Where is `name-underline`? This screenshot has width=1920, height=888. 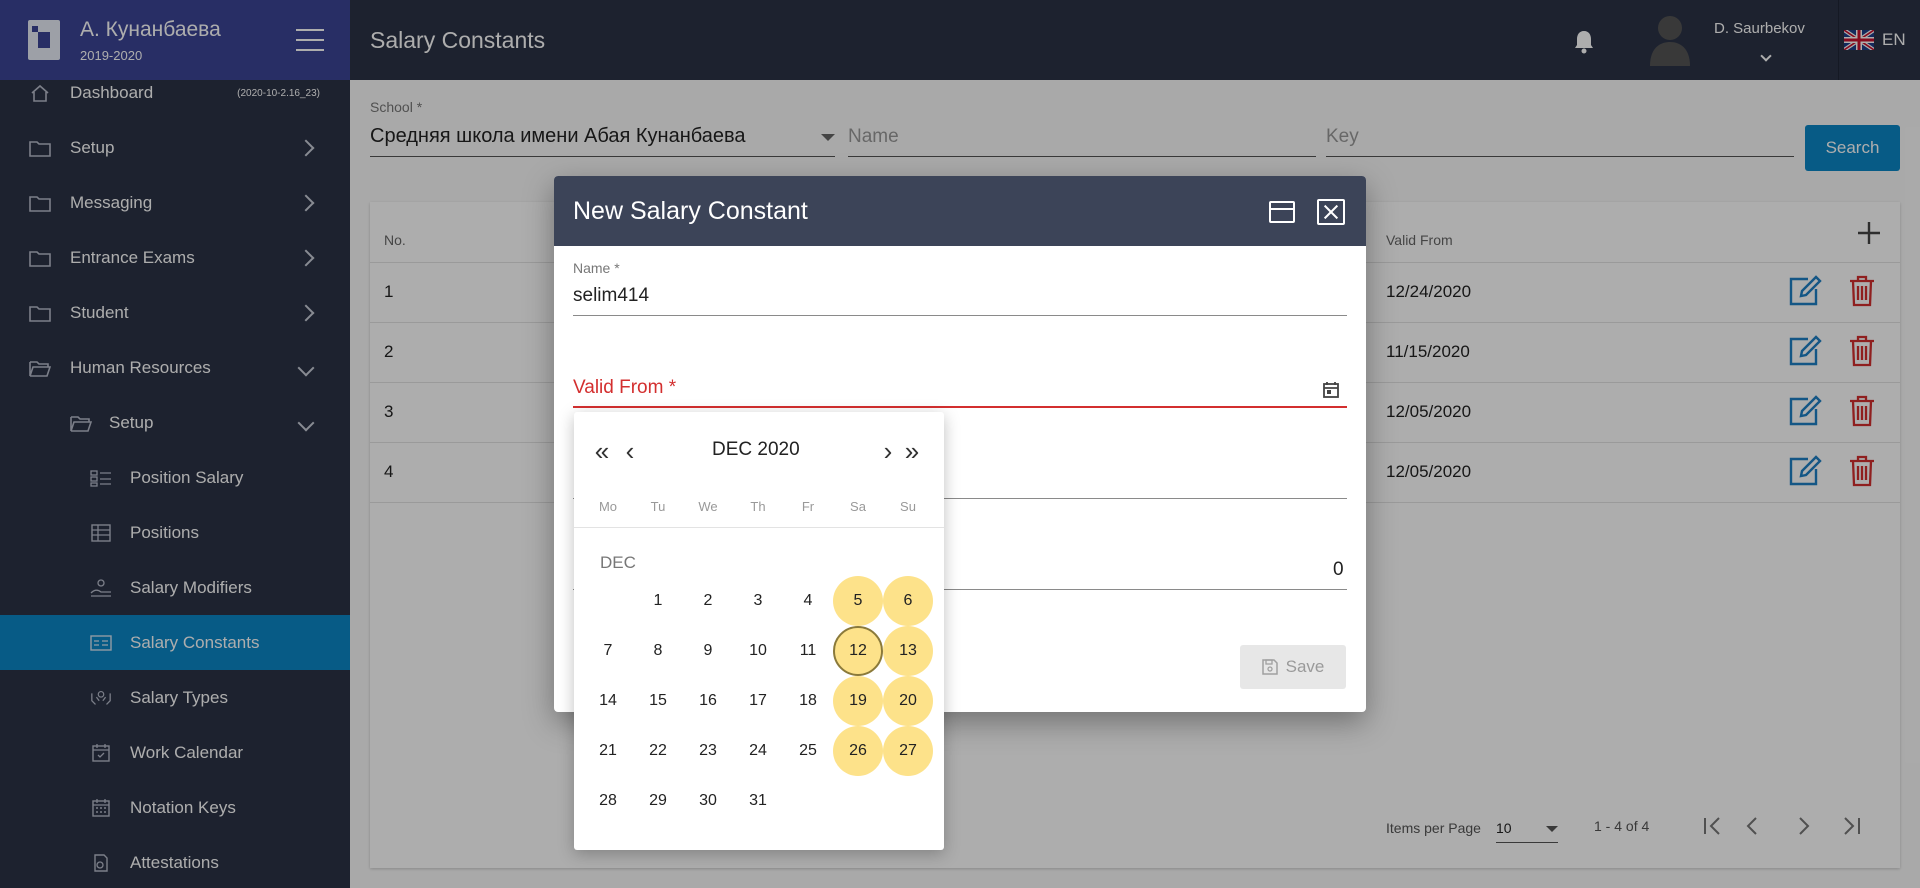
name-underline is located at coordinates (960, 315).